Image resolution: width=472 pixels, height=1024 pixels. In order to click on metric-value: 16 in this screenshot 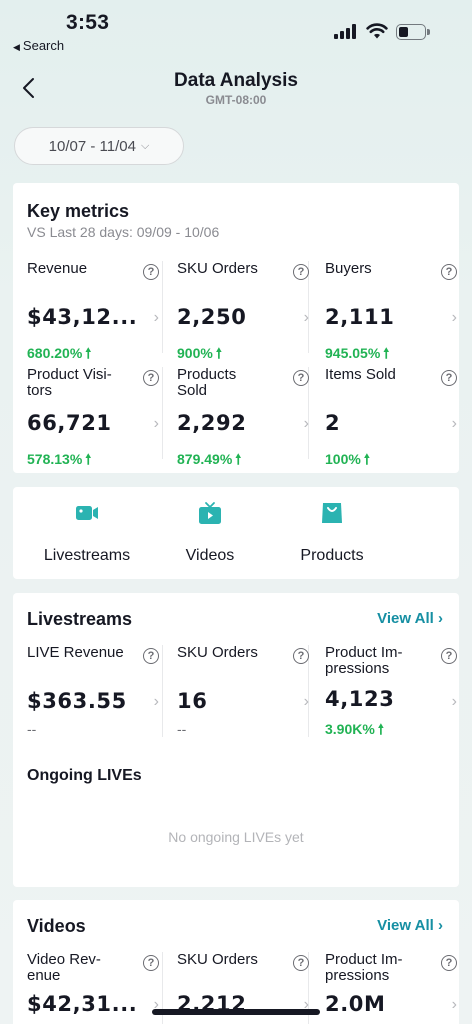, I will do `click(192, 701)`.